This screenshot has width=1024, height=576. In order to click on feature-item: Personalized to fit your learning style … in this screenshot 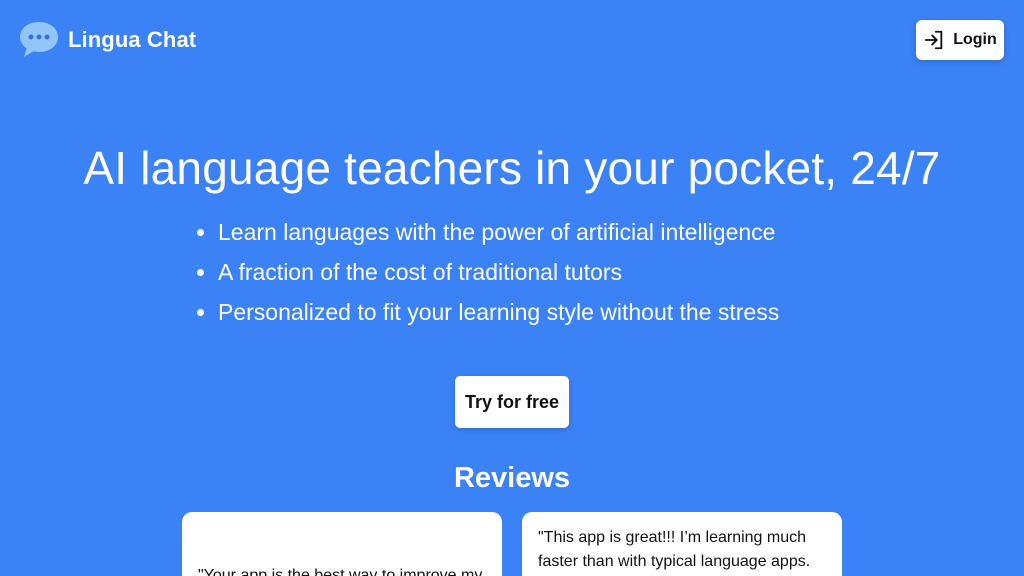, I will do `click(487, 312)`.